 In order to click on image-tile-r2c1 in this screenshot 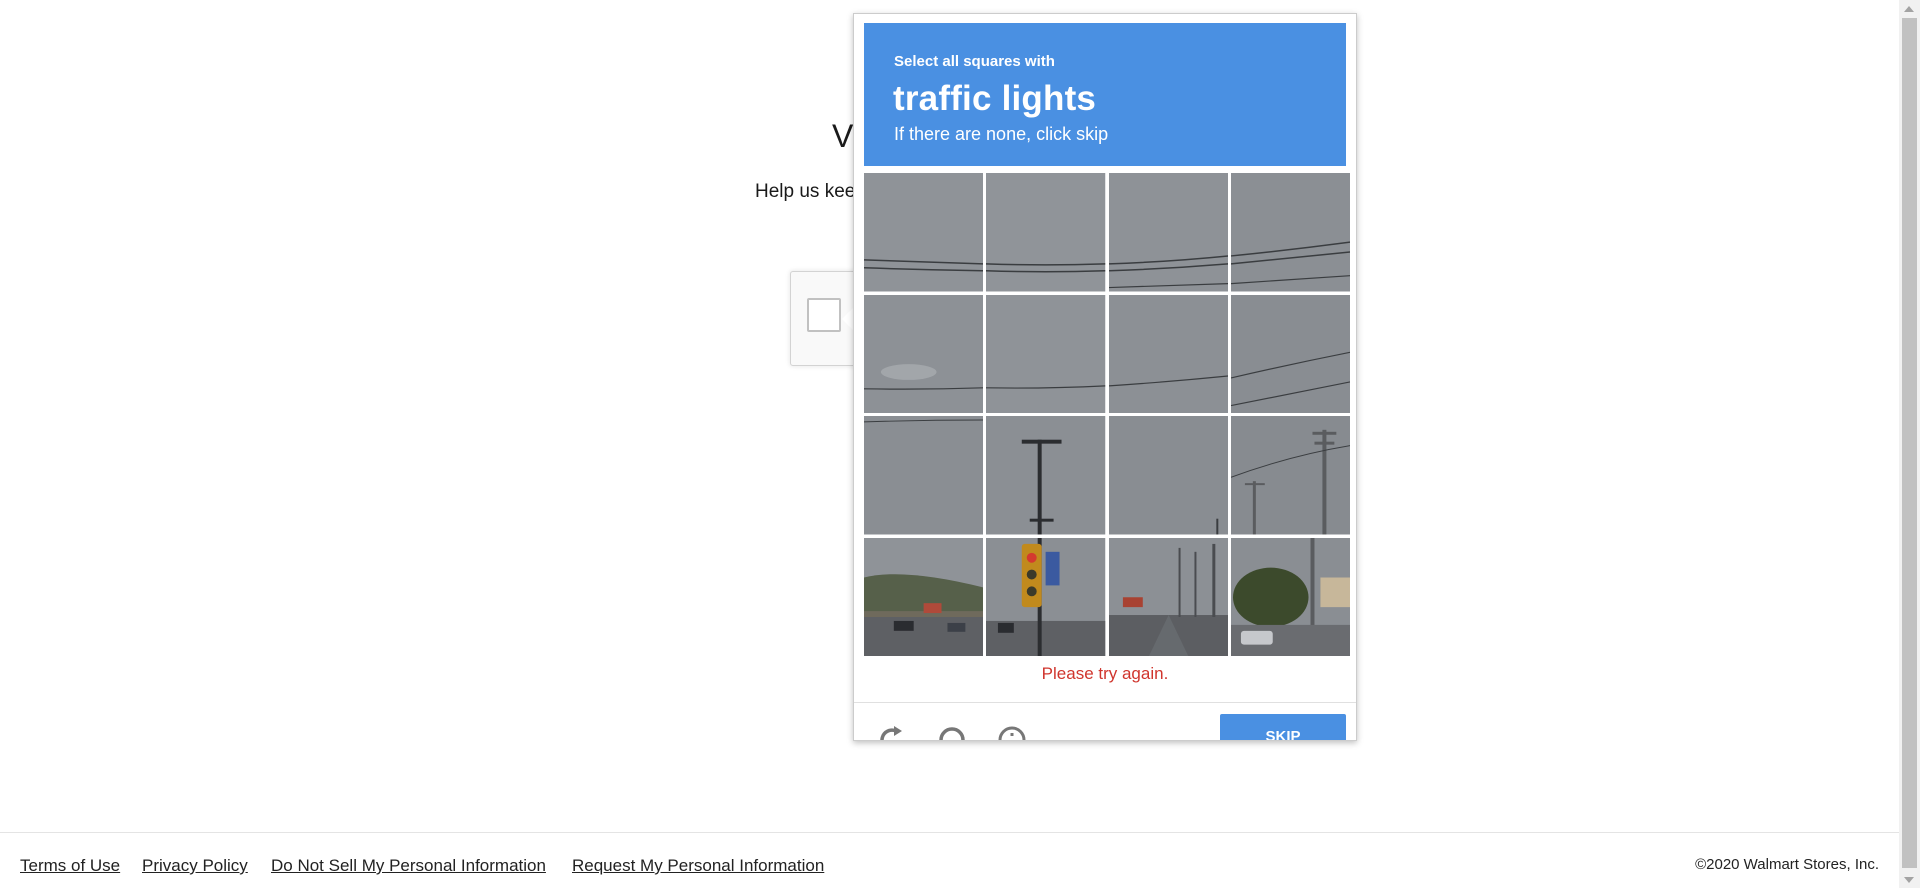, I will do `click(924, 353)`.